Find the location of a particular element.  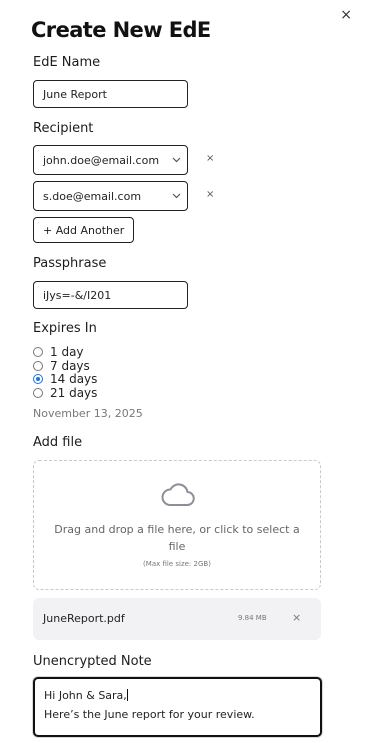

passphrase-input: iJys=-&/I201 is located at coordinates (110, 295).